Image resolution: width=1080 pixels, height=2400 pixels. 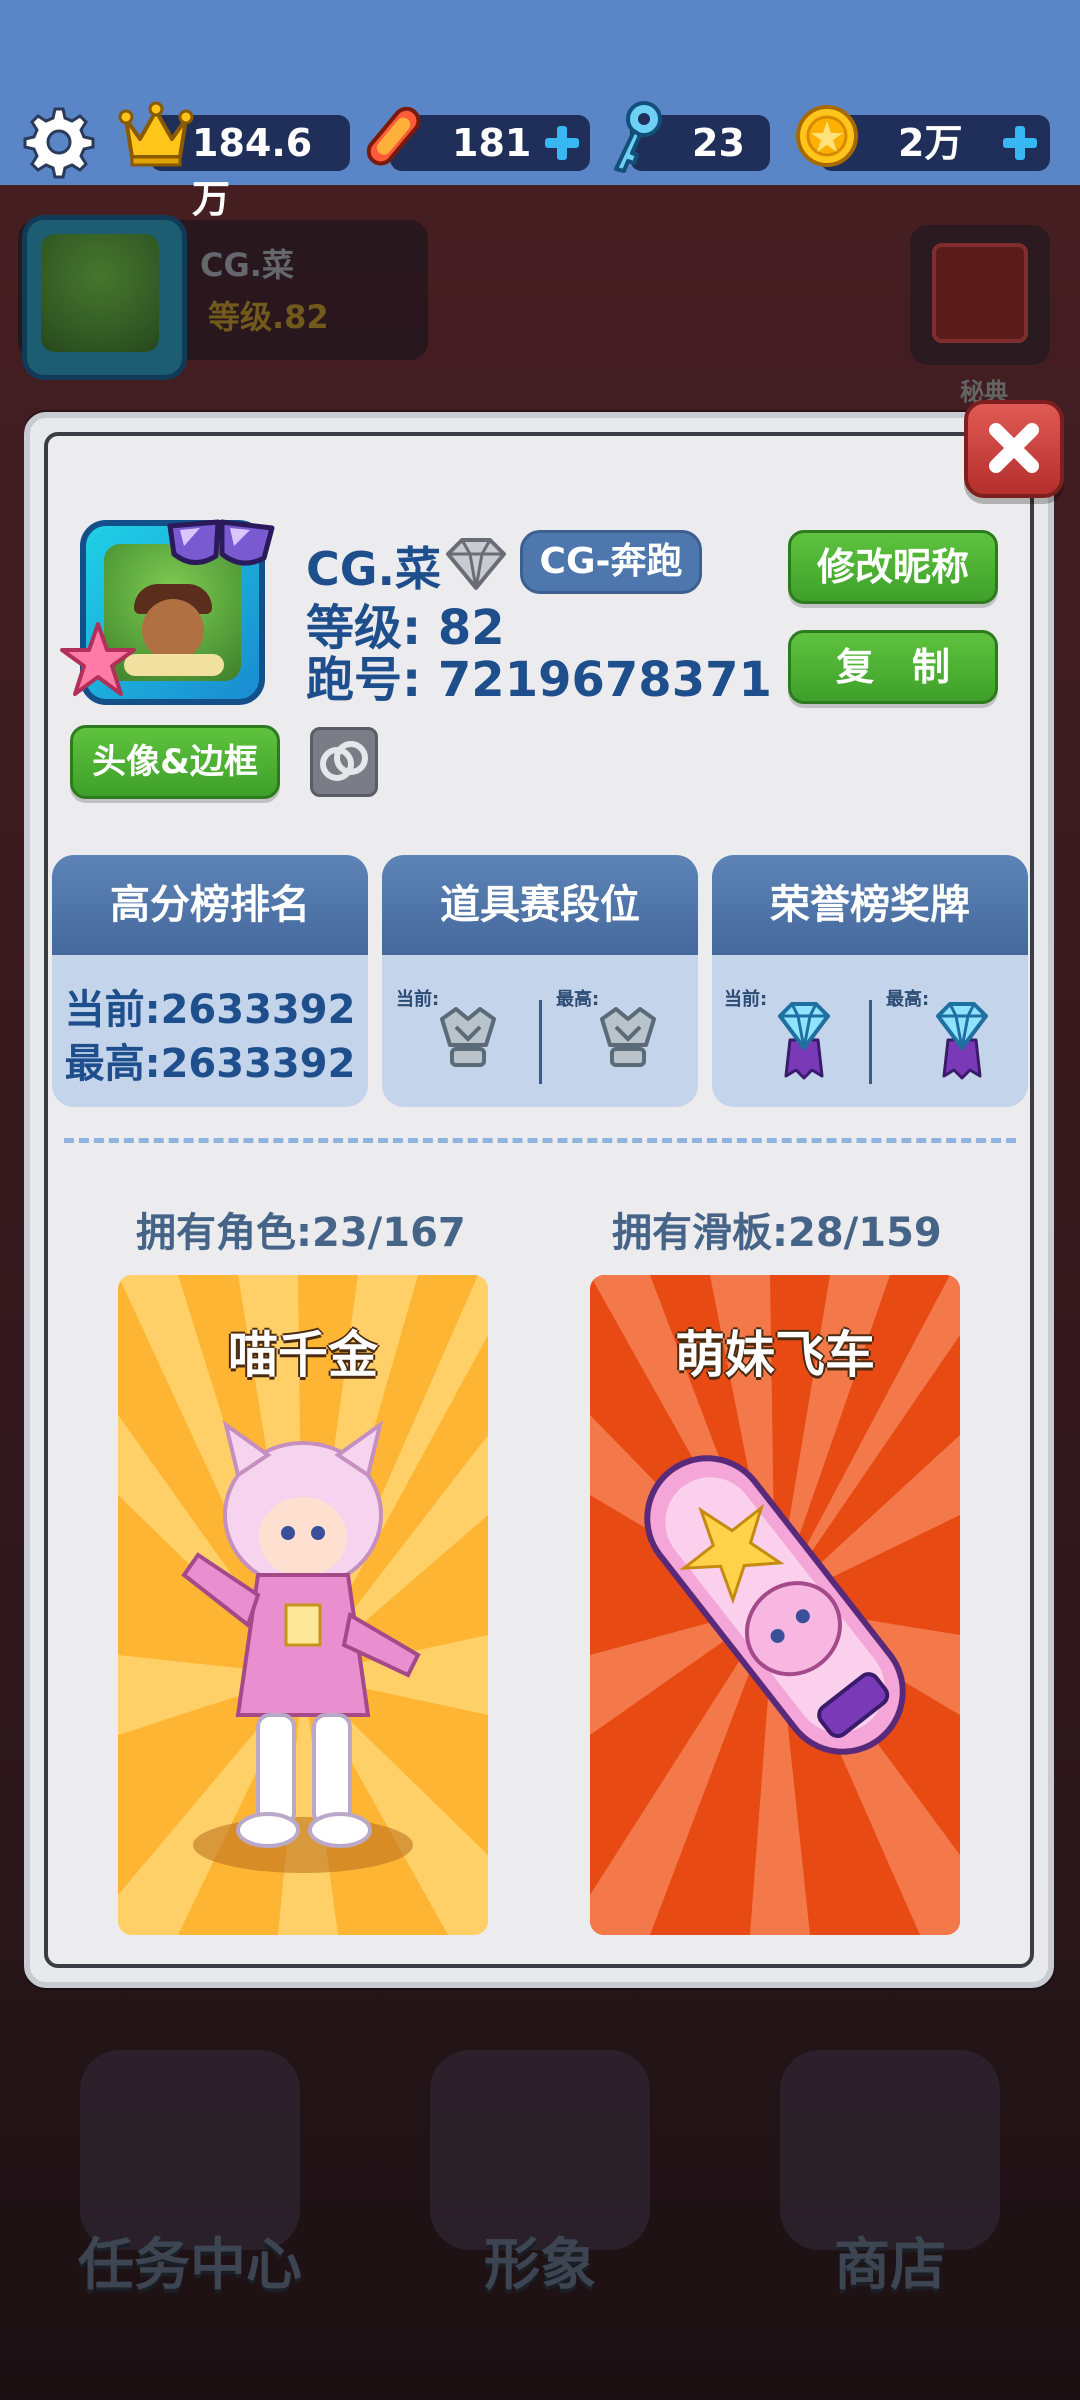 I want to click on honor-medal-highest-label: 最高:, so click(x=908, y=999).